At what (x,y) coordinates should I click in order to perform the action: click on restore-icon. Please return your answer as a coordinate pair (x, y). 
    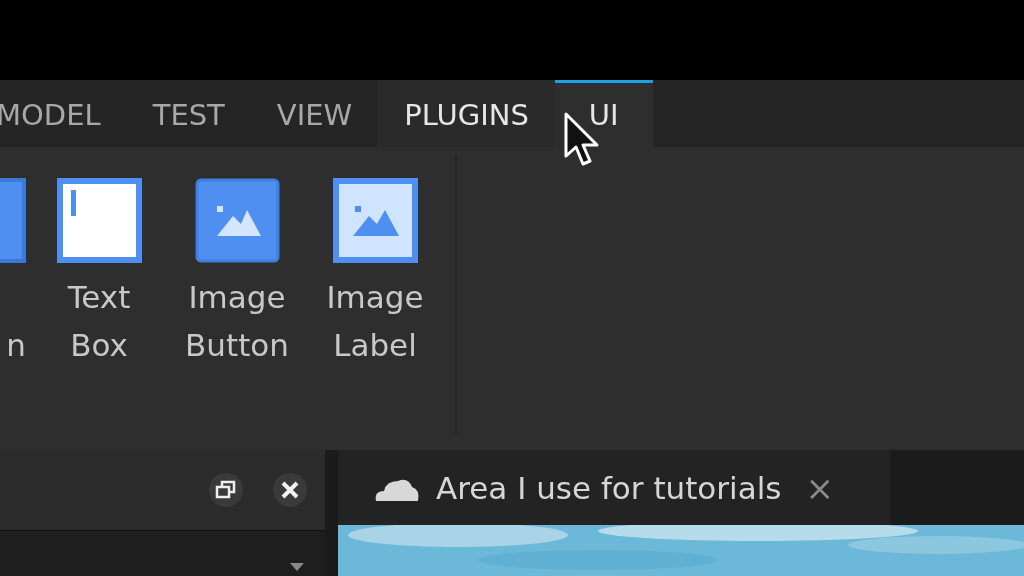
    Looking at the image, I should click on (226, 490).